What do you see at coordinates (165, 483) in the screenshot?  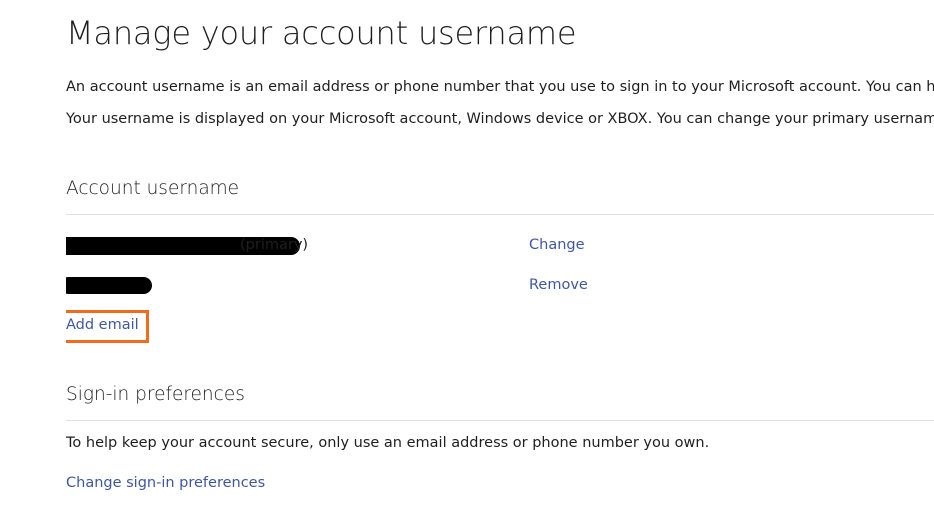 I see `change-sign-in-preferences-link: Change sign-in preferences` at bounding box center [165, 483].